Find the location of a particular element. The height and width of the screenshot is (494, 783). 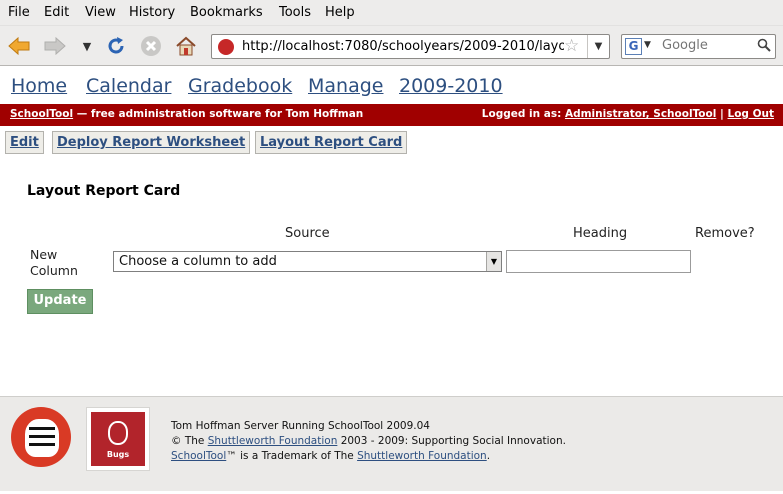

back-arrow-icon is located at coordinates (19, 46).